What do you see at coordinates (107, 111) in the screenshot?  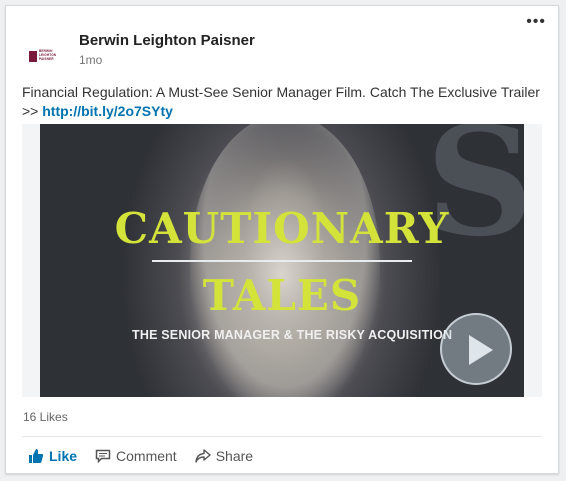 I see `post-link: http://bit.ly/2o7SYty` at bounding box center [107, 111].